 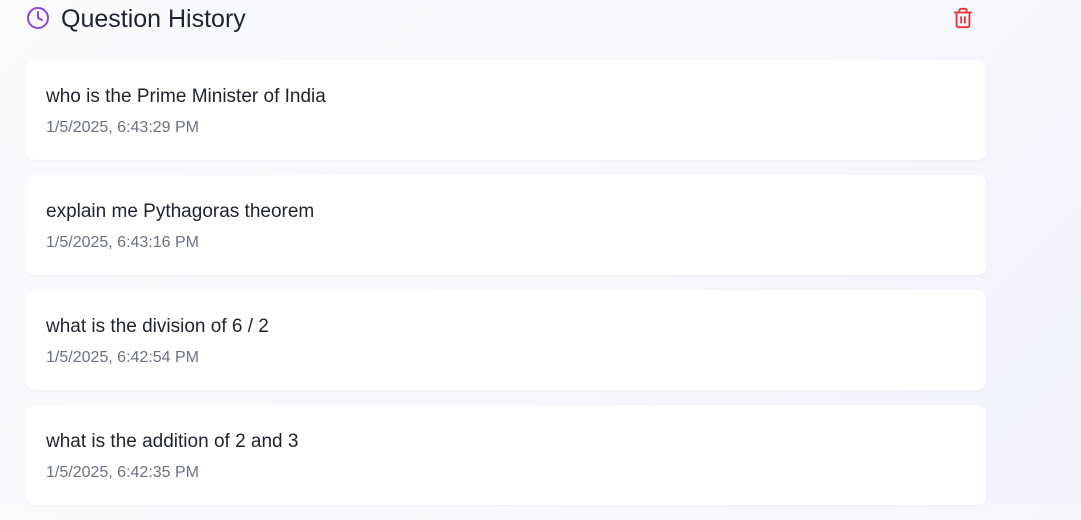 I want to click on question-text: who is the Prime Minister of India, so click(x=186, y=96).